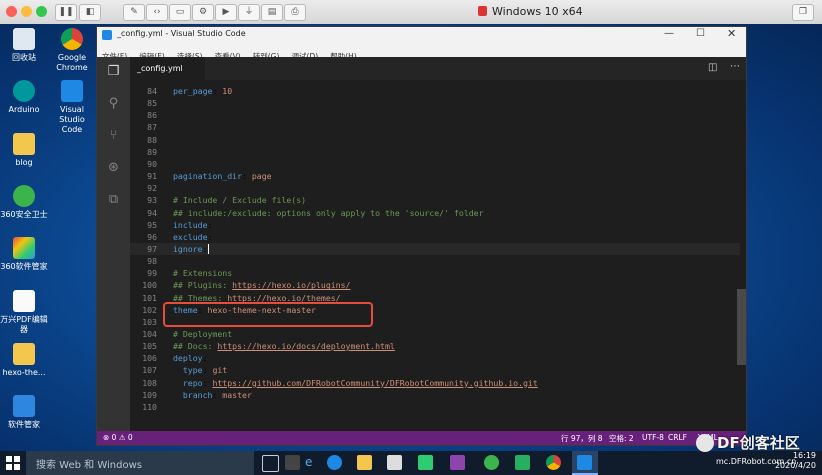 Image resolution: width=822 pixels, height=475 pixels. I want to click on pause-icon: ❚❚, so click(66, 12).